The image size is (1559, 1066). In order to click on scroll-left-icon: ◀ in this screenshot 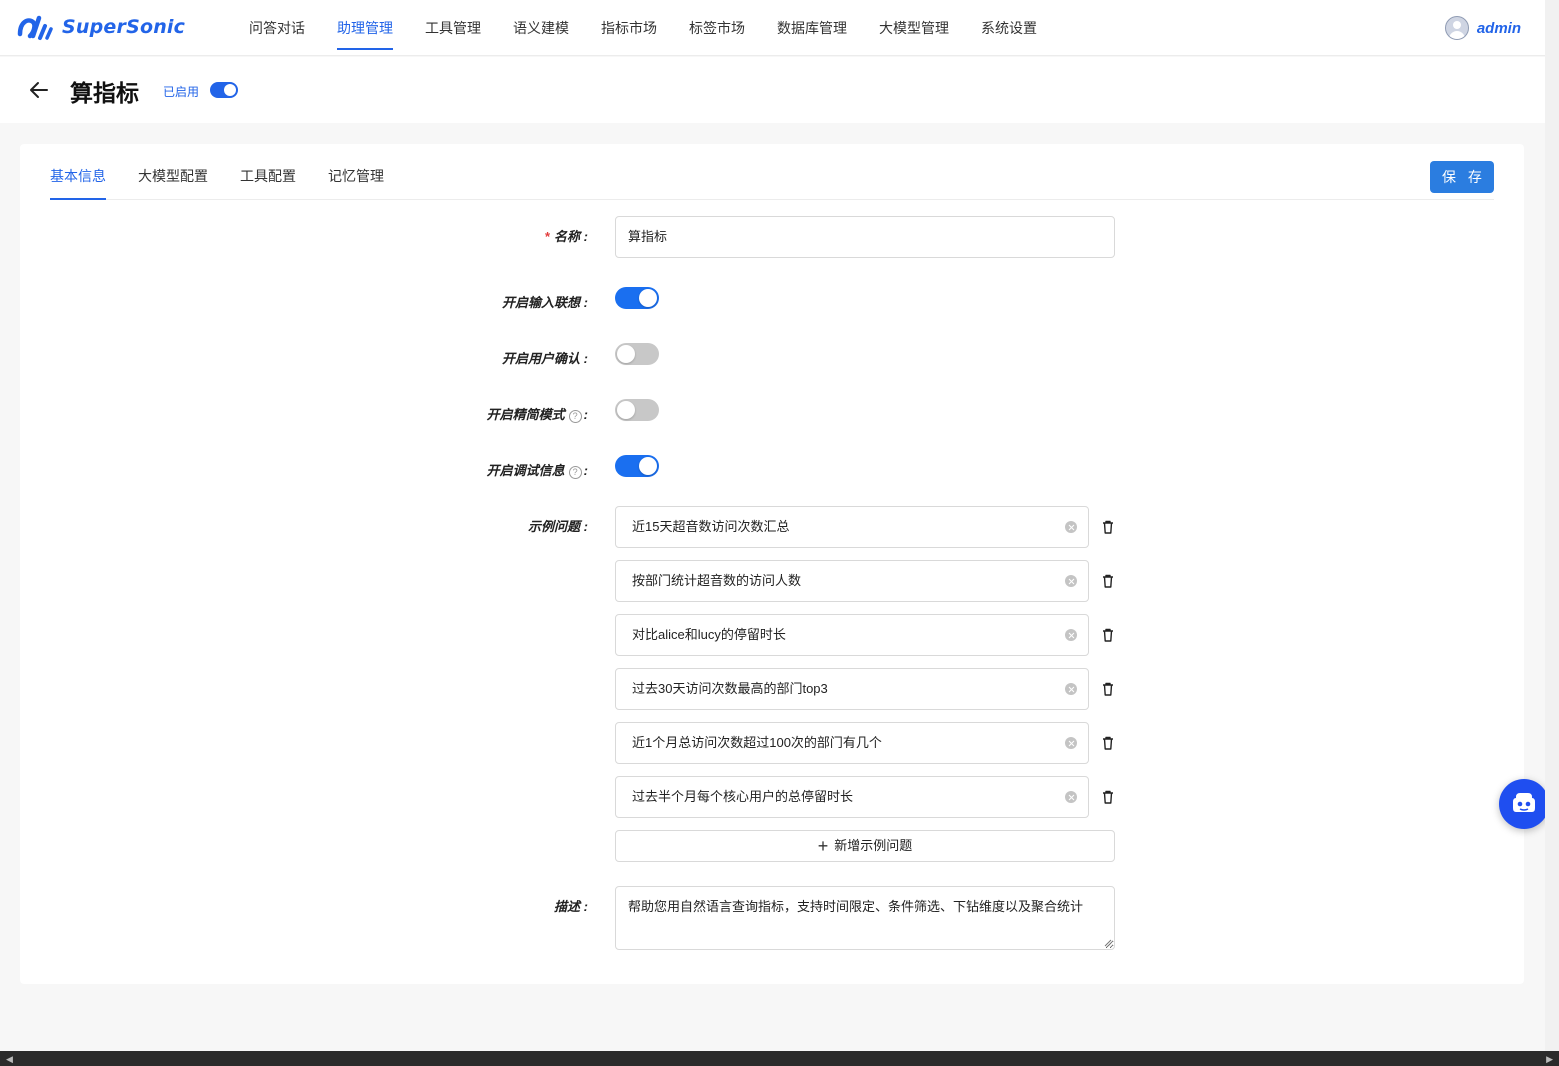, I will do `click(9, 1059)`.